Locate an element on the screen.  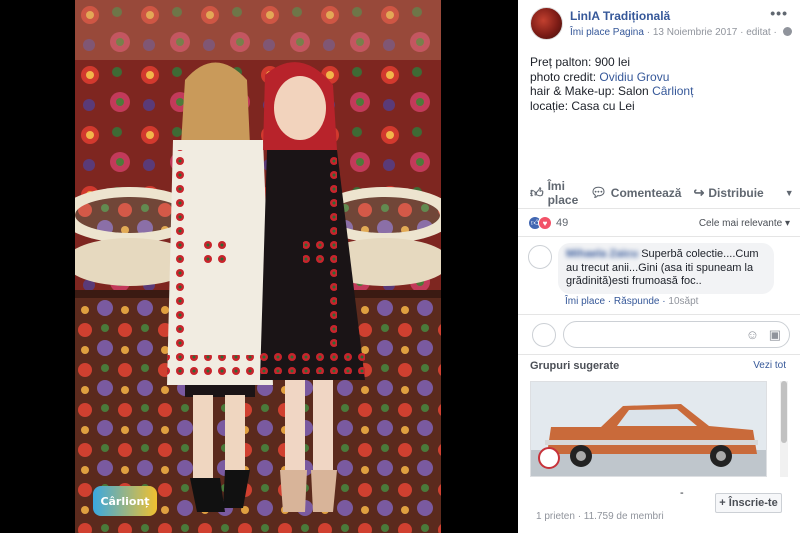
reaction-count: 49 is located at coordinates (562, 223).